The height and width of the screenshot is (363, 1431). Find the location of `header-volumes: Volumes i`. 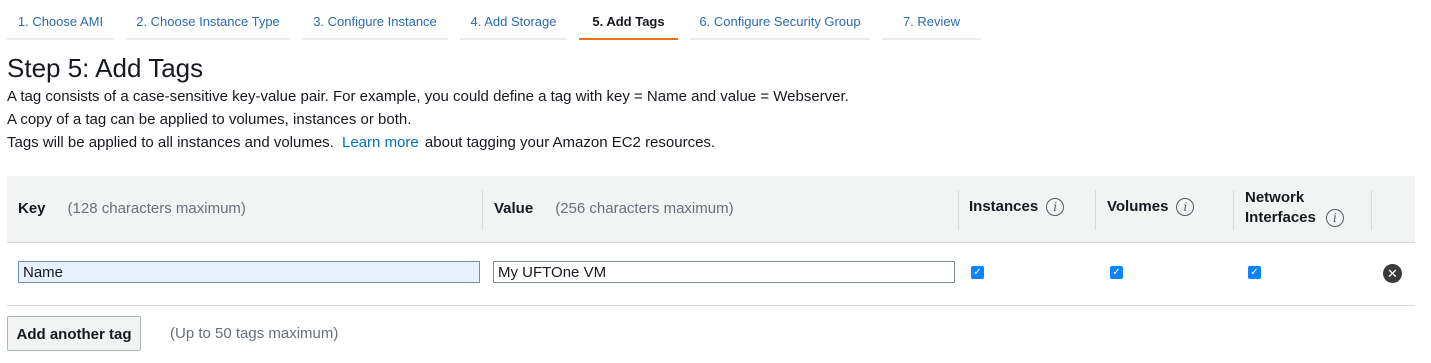

header-volumes: Volumes i is located at coordinates (1151, 207).